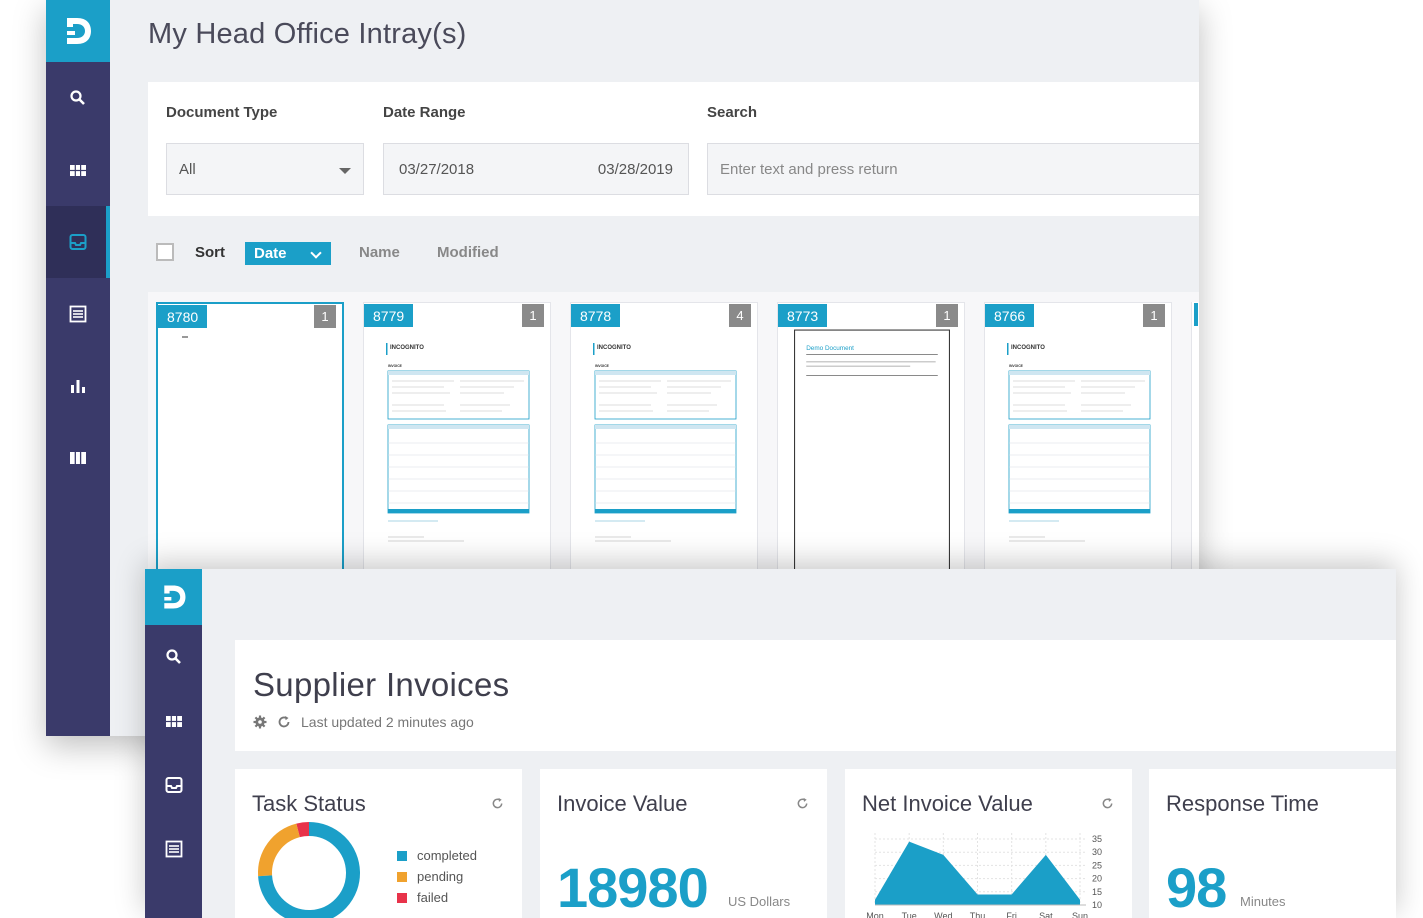 This screenshot has height=918, width=1423. Describe the element at coordinates (468, 252) in the screenshot. I see `sort-modified-option: Modified` at that location.